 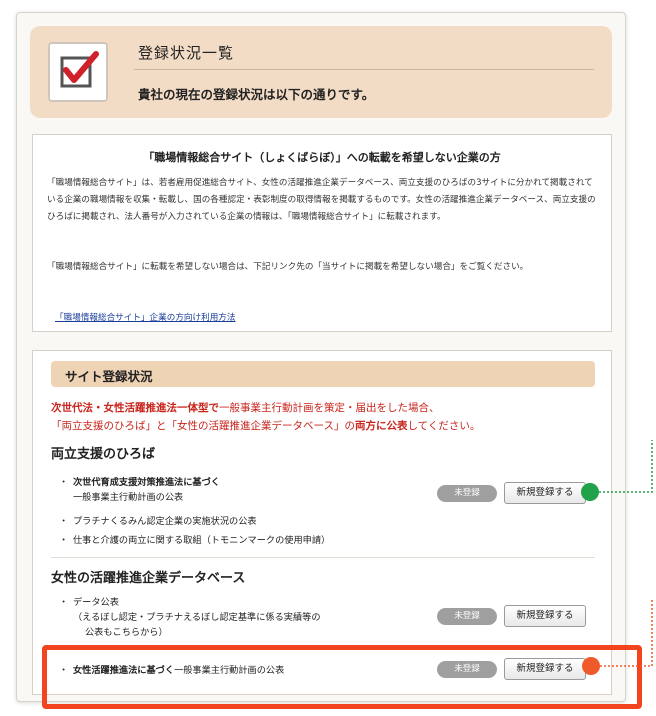 I want to click on group-title-ryoritsu: 両立支援のひろば, so click(x=103, y=454).